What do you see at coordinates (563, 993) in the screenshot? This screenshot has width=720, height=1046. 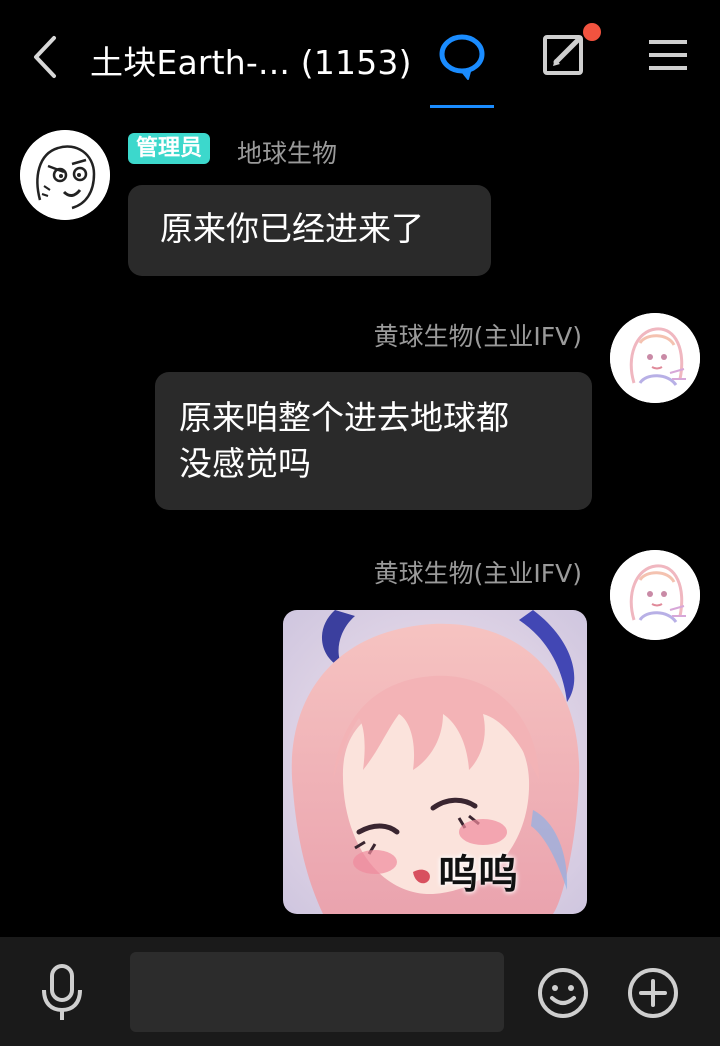 I see `emoji-icon` at bounding box center [563, 993].